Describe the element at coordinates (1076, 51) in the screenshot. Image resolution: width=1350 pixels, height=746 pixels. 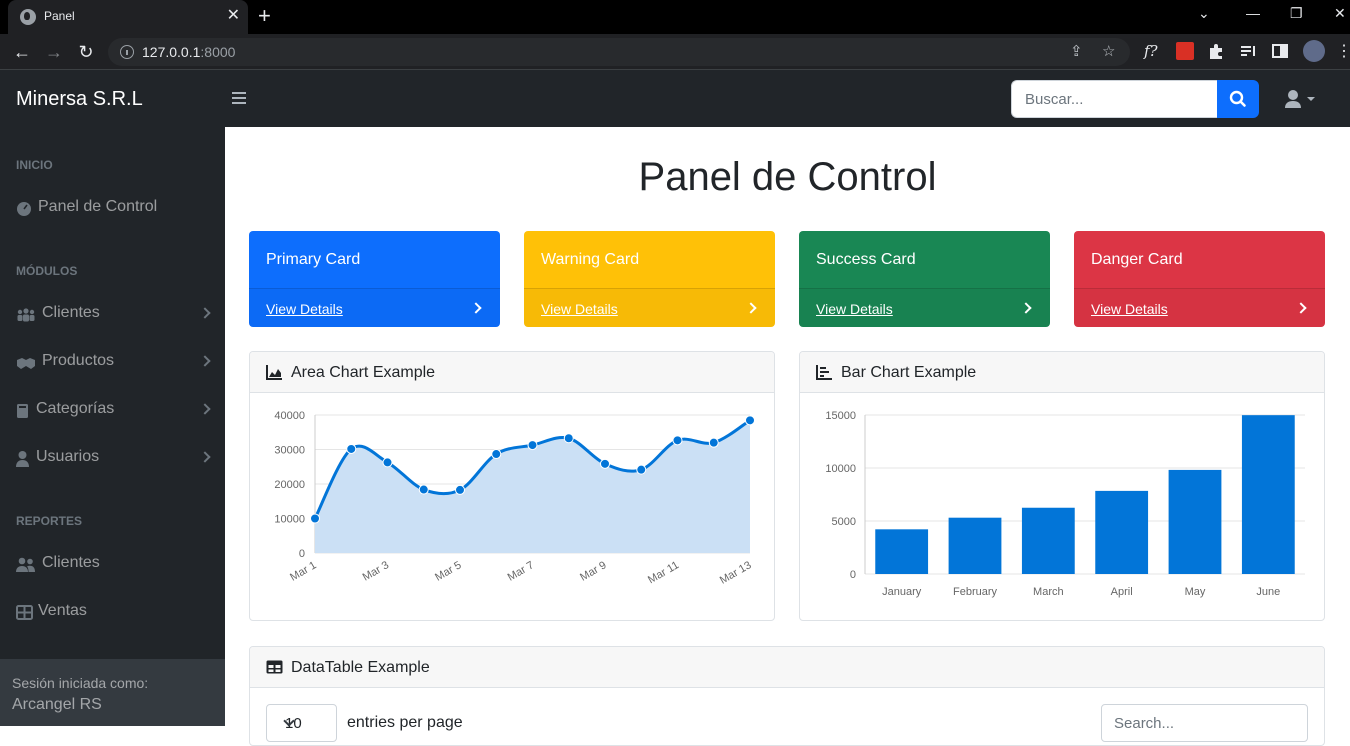
I see `share-icon: ⇪` at that location.